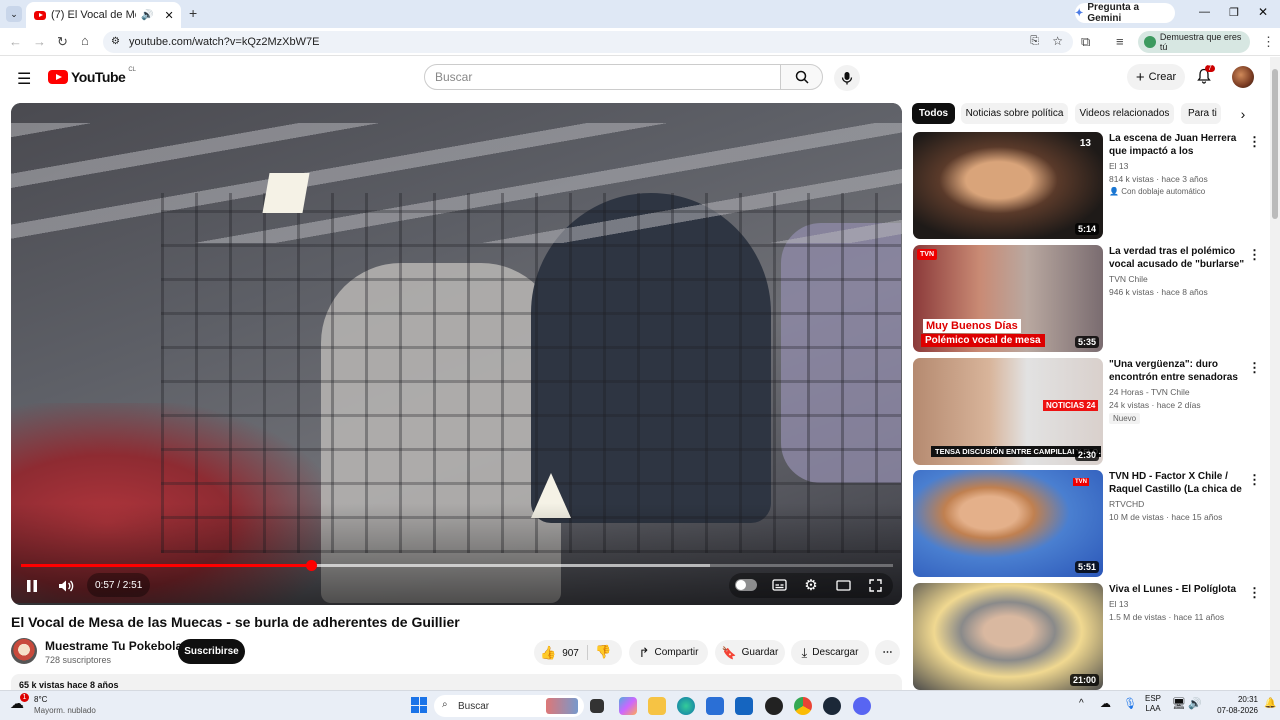 The image size is (1280, 720). Describe the element at coordinates (32, 586) in the screenshot. I see `pause-button` at that location.